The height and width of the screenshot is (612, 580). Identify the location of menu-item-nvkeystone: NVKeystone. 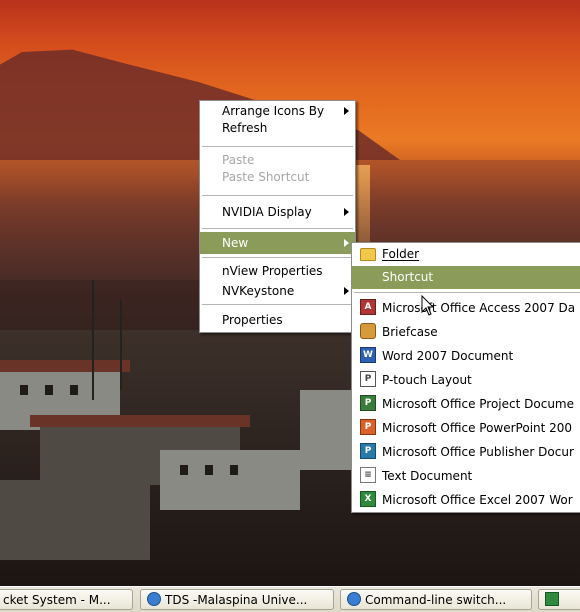
(277, 291).